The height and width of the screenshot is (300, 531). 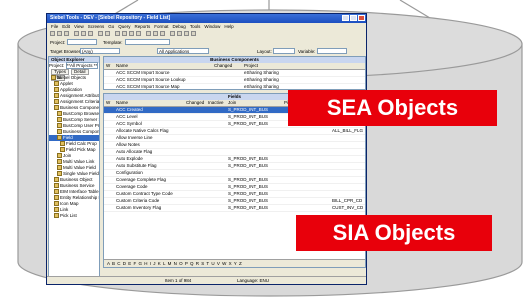 I want to click on menu-item-file: File, so click(x=54, y=26).